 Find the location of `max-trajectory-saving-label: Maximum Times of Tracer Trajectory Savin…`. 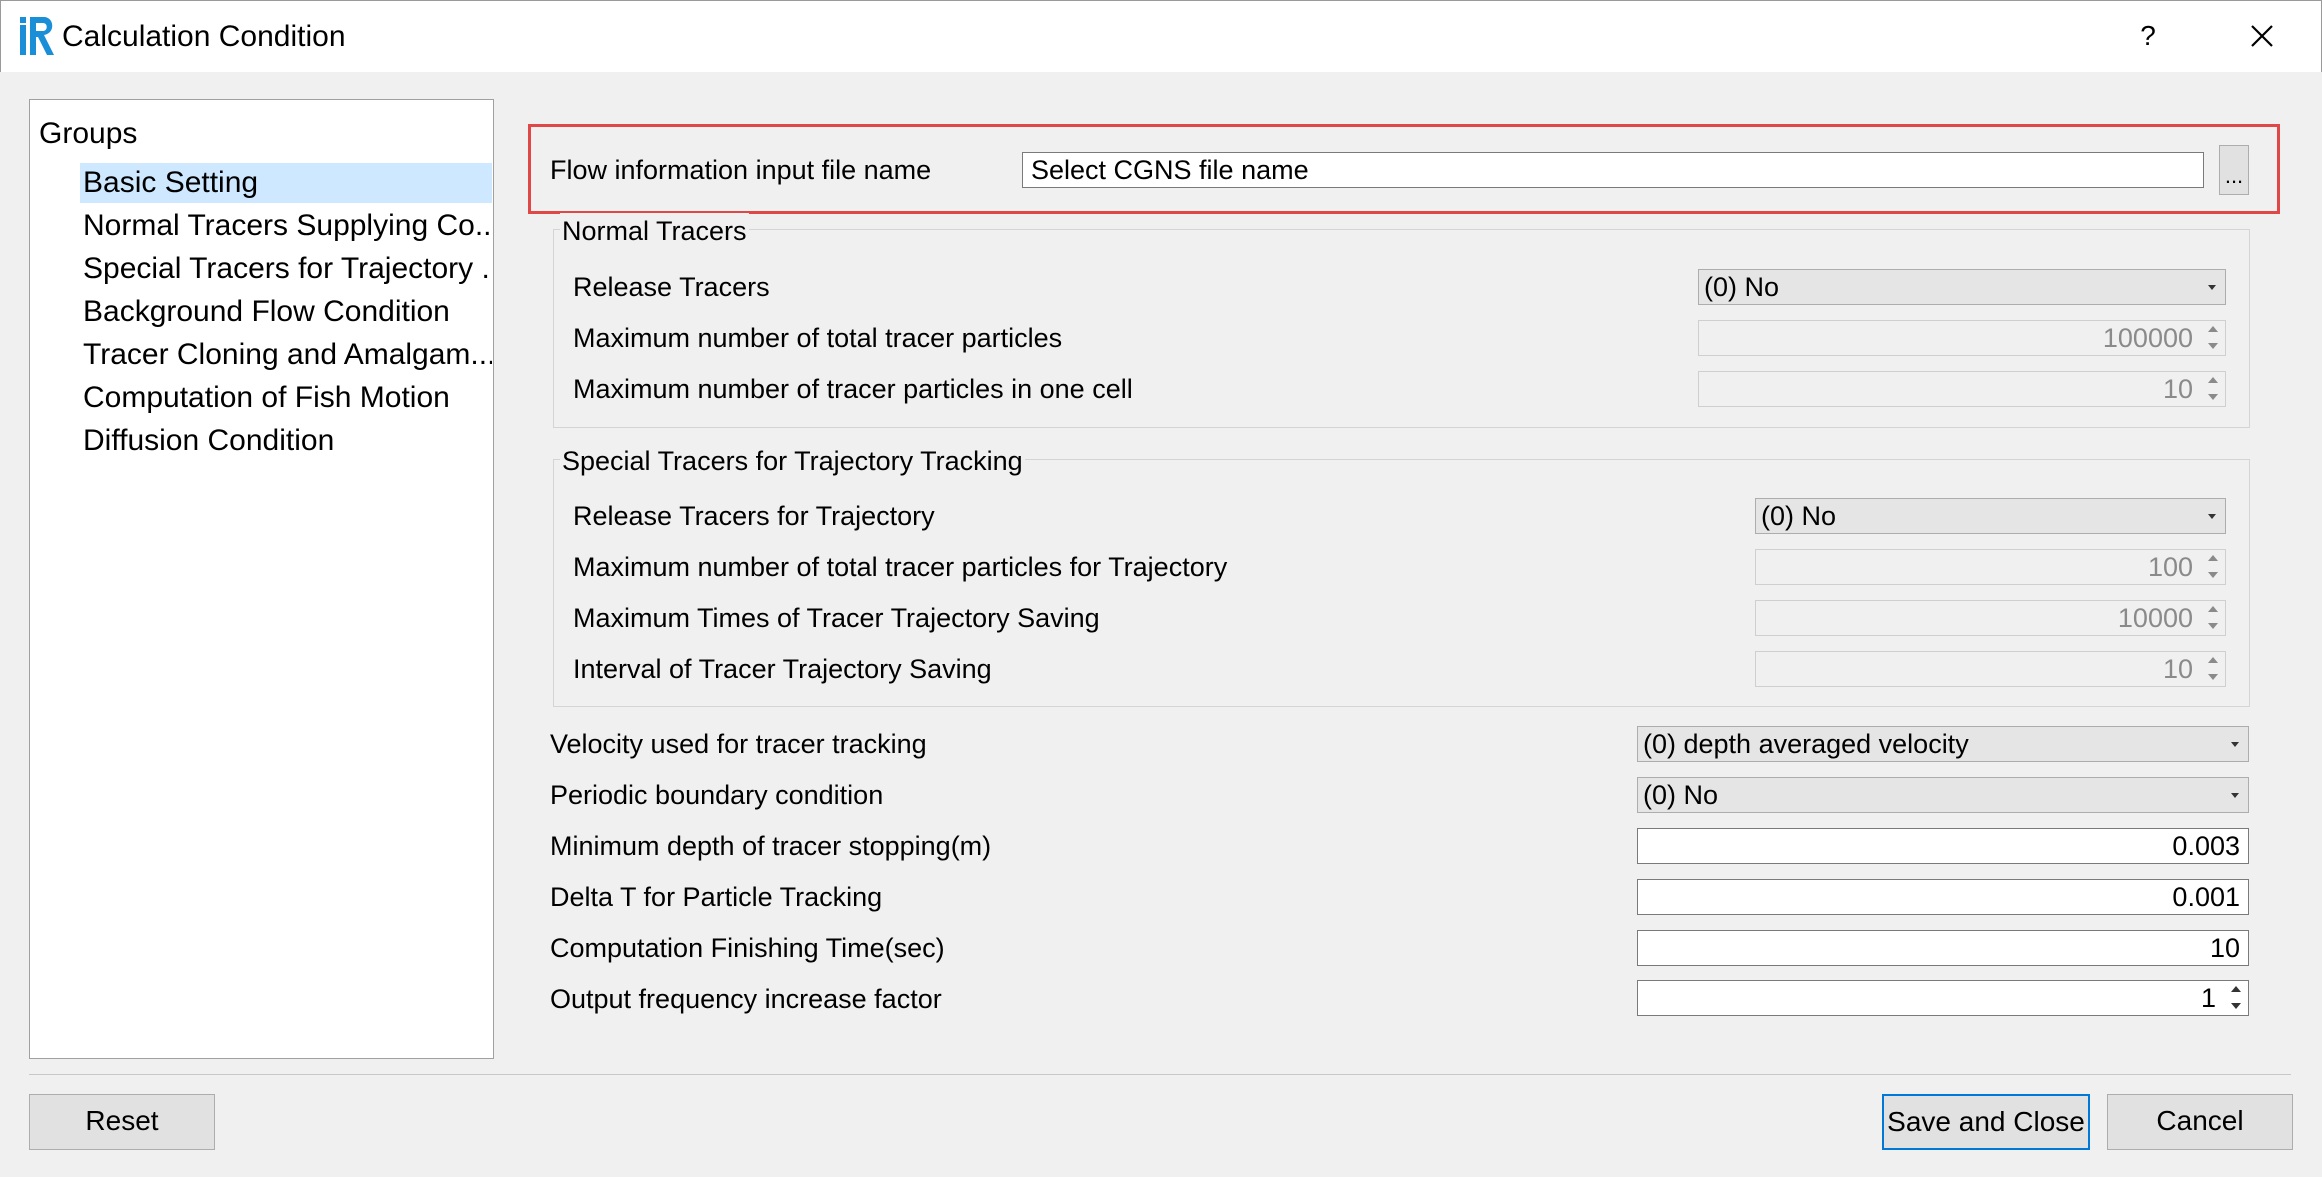

max-trajectory-saving-label: Maximum Times of Tracer Trajectory Savin… is located at coordinates (836, 618).